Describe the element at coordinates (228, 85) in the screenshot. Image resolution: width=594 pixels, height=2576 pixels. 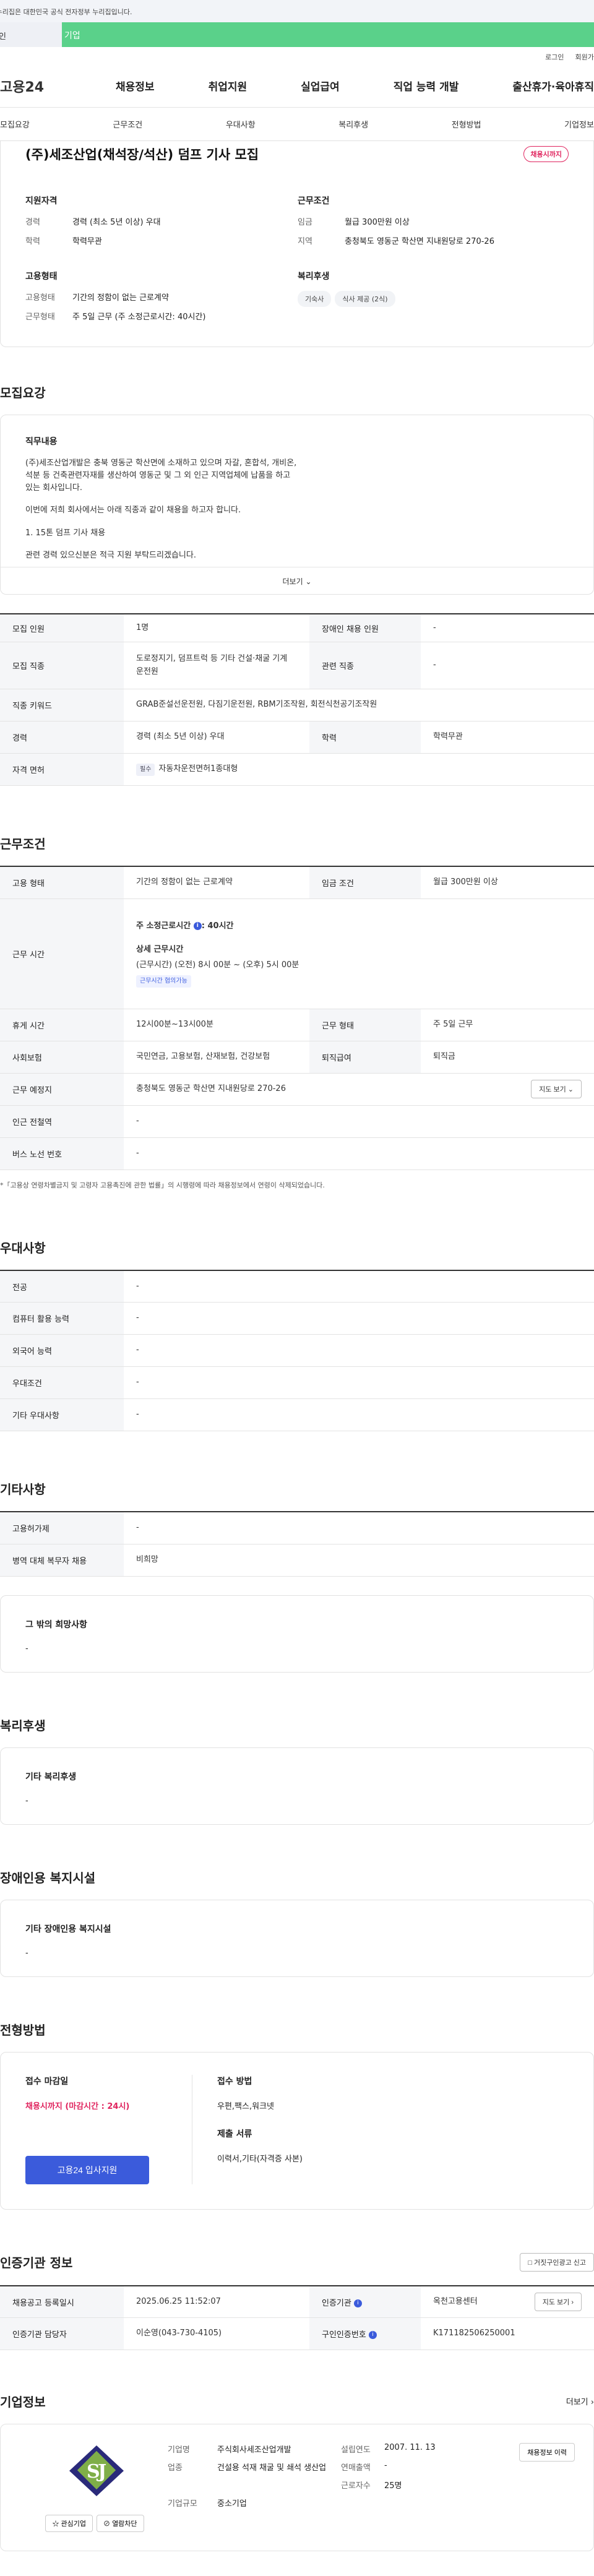
I see `gnb-item-support: 취업지원` at that location.